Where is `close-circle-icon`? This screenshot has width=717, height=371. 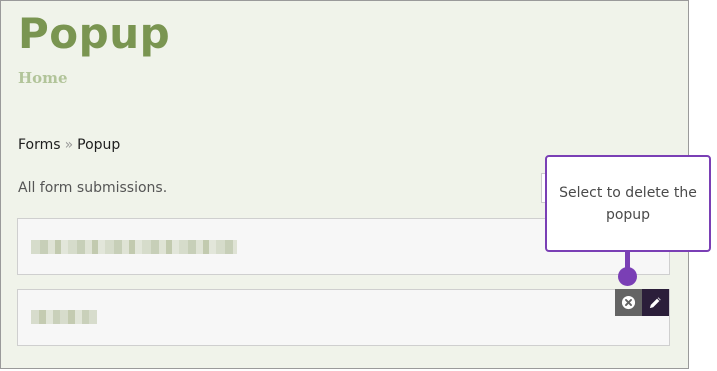
close-circle-icon is located at coordinates (628, 302).